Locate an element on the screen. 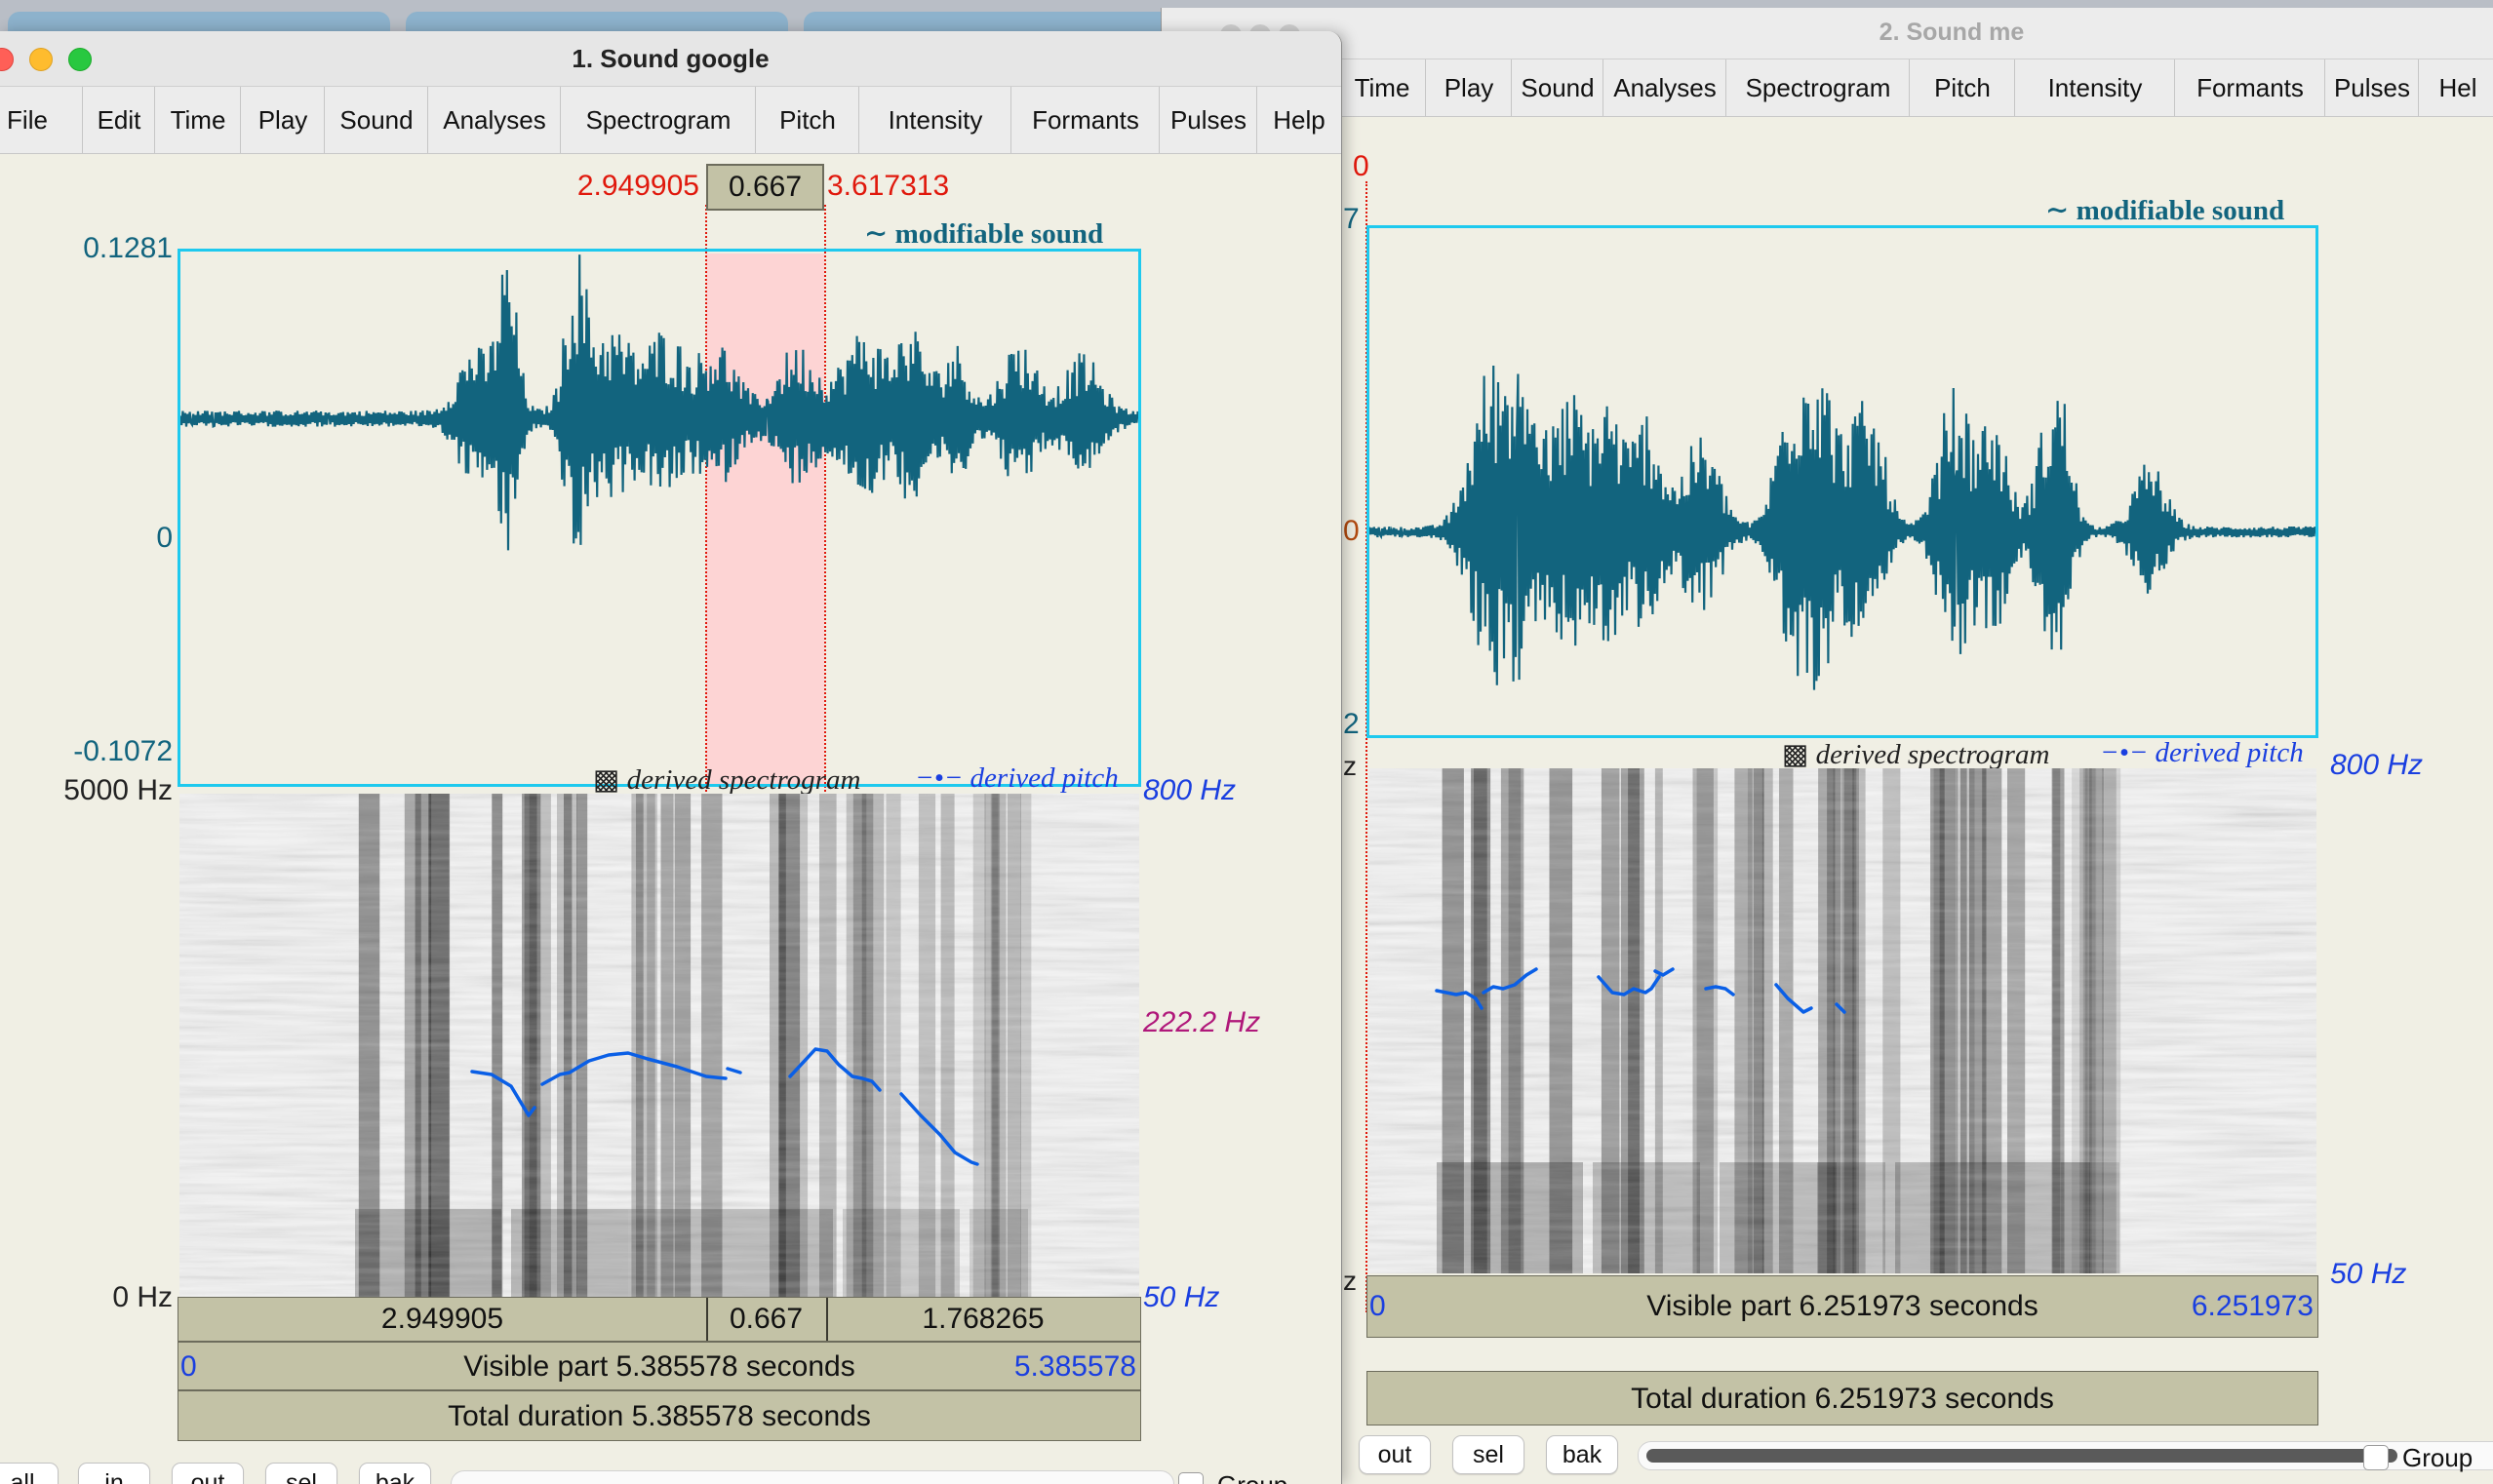 The image size is (2493, 1484). title-bar: 1. Sound google is located at coordinates (670, 59).